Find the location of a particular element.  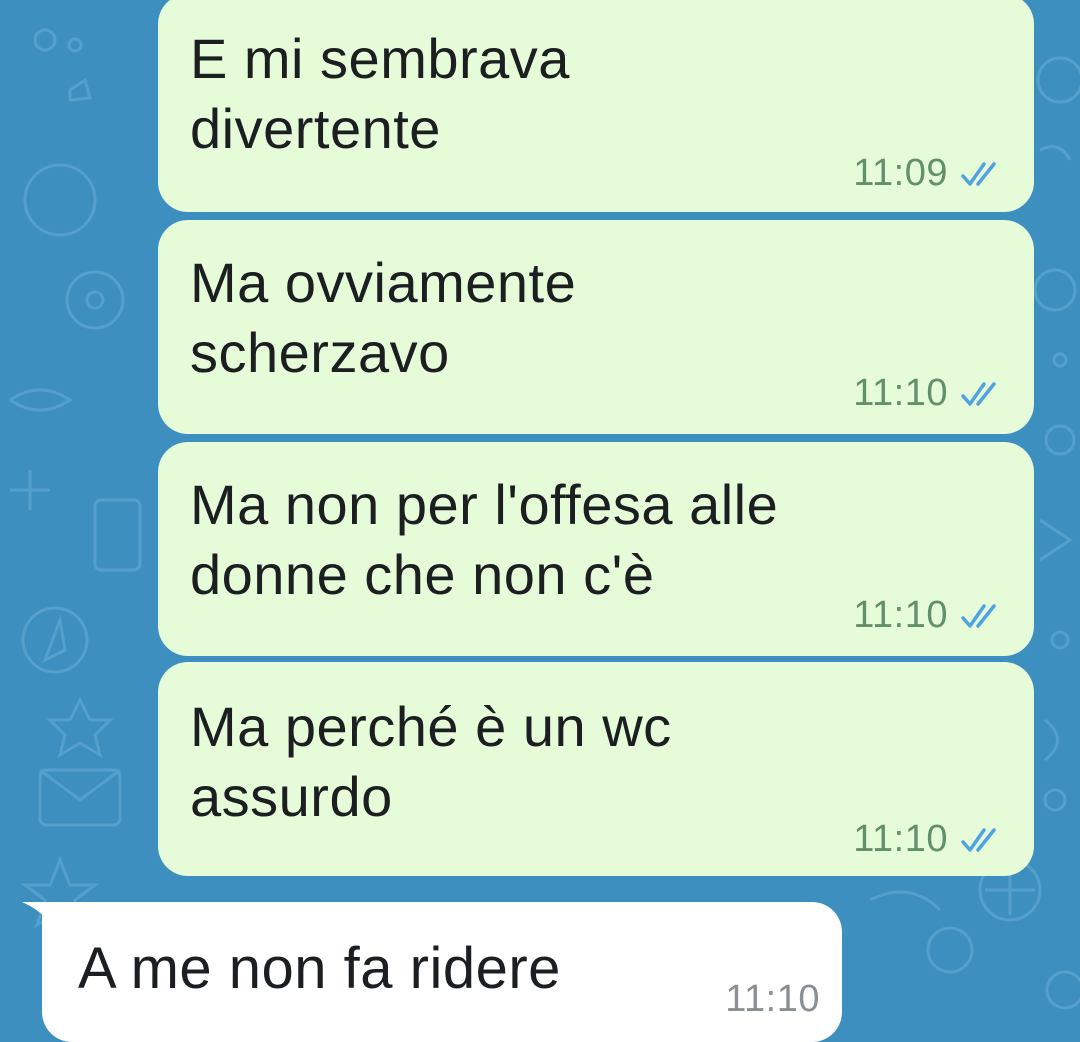

message-text: A me non fa ridere is located at coordinates (319, 968).